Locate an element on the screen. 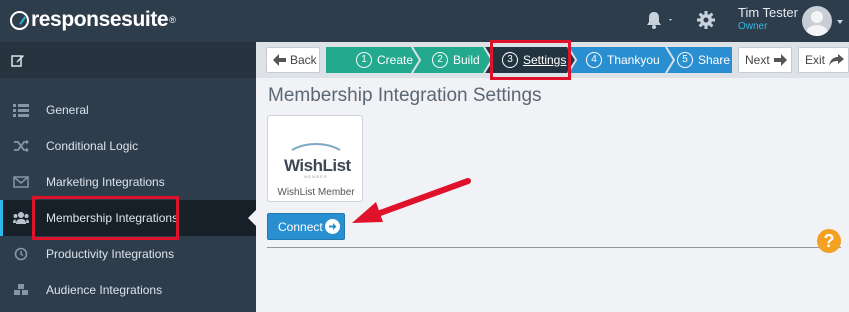 This screenshot has width=849, height=312. connect-label: Connect is located at coordinates (300, 226).